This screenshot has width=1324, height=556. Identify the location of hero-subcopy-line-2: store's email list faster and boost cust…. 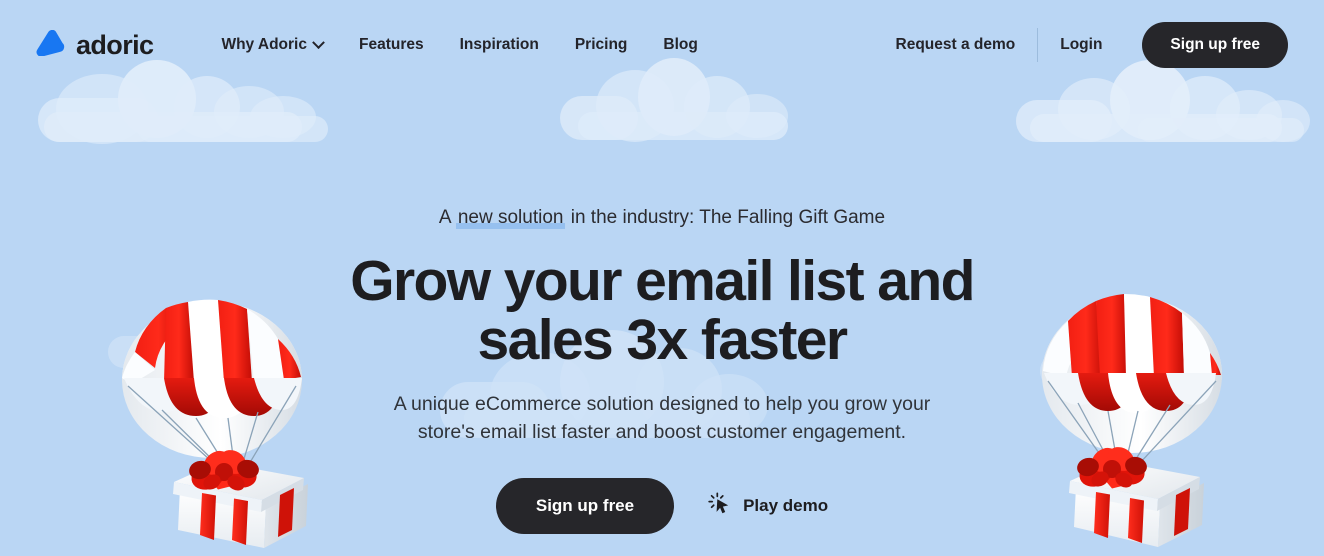
(662, 431).